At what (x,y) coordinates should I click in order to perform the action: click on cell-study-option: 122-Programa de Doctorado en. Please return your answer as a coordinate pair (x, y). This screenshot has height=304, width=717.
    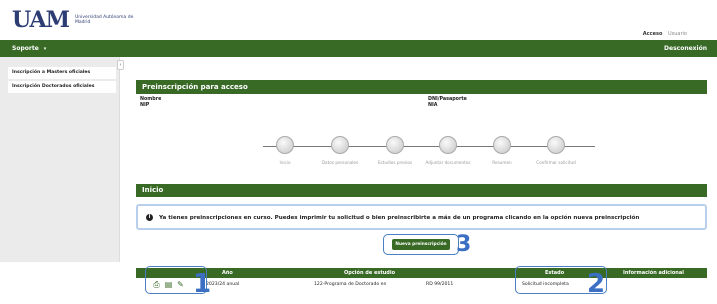
    Looking at the image, I should click on (350, 284).